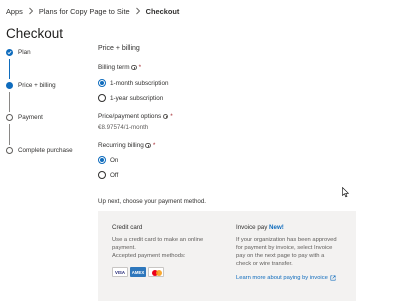 This screenshot has height=301, width=400. I want to click on invoice-pay-line: check or wire transfer., so click(264, 264).